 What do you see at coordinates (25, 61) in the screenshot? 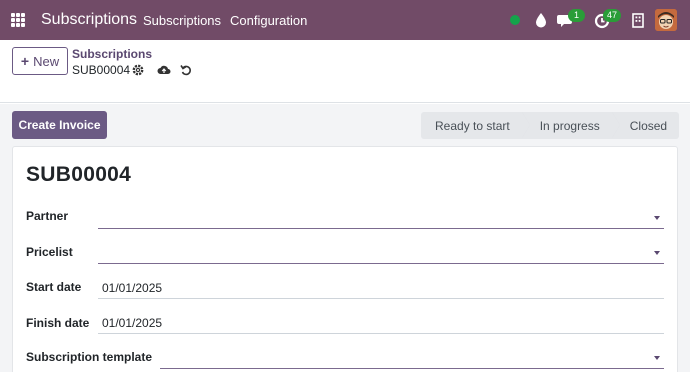
I see `plus-icon: +` at bounding box center [25, 61].